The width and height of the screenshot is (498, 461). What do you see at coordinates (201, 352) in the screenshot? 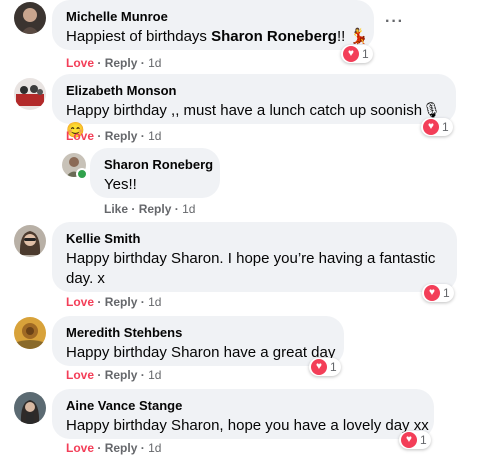
I see `comment-text: Happy birthday Sharon have a great day` at bounding box center [201, 352].